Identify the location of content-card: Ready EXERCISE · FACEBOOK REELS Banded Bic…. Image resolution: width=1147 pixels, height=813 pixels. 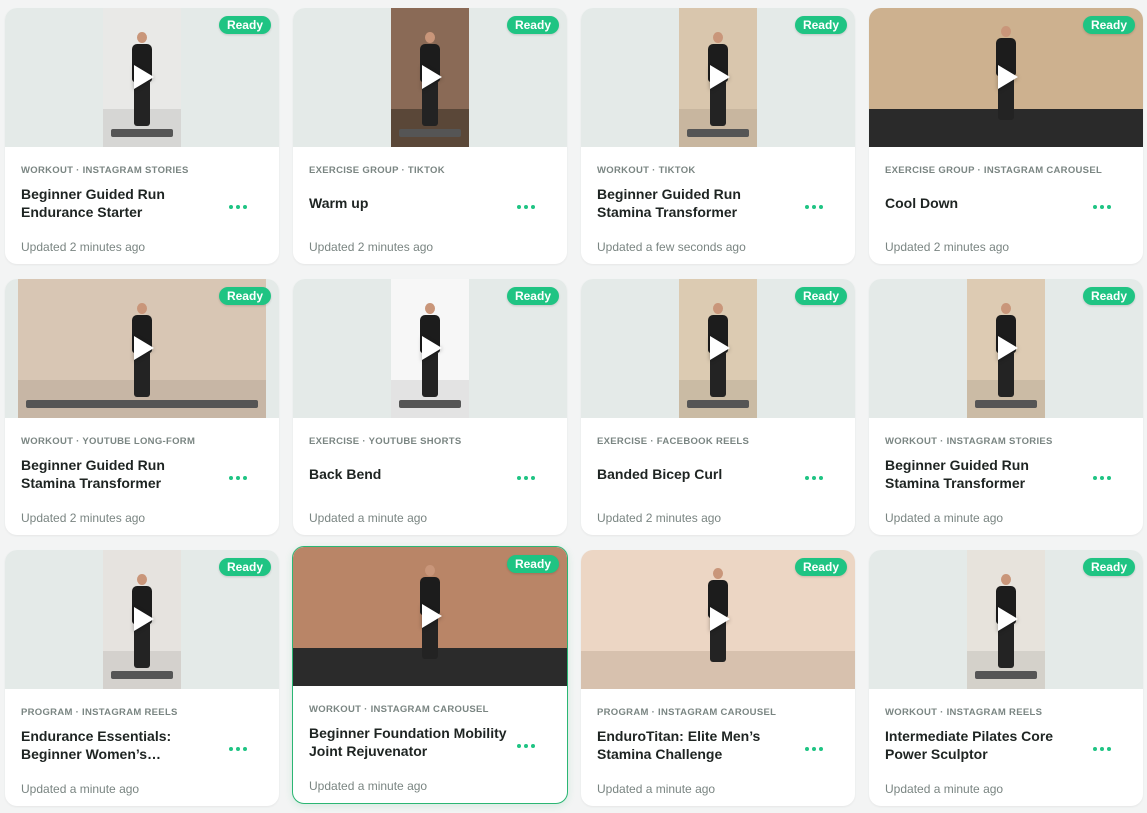
(718, 407).